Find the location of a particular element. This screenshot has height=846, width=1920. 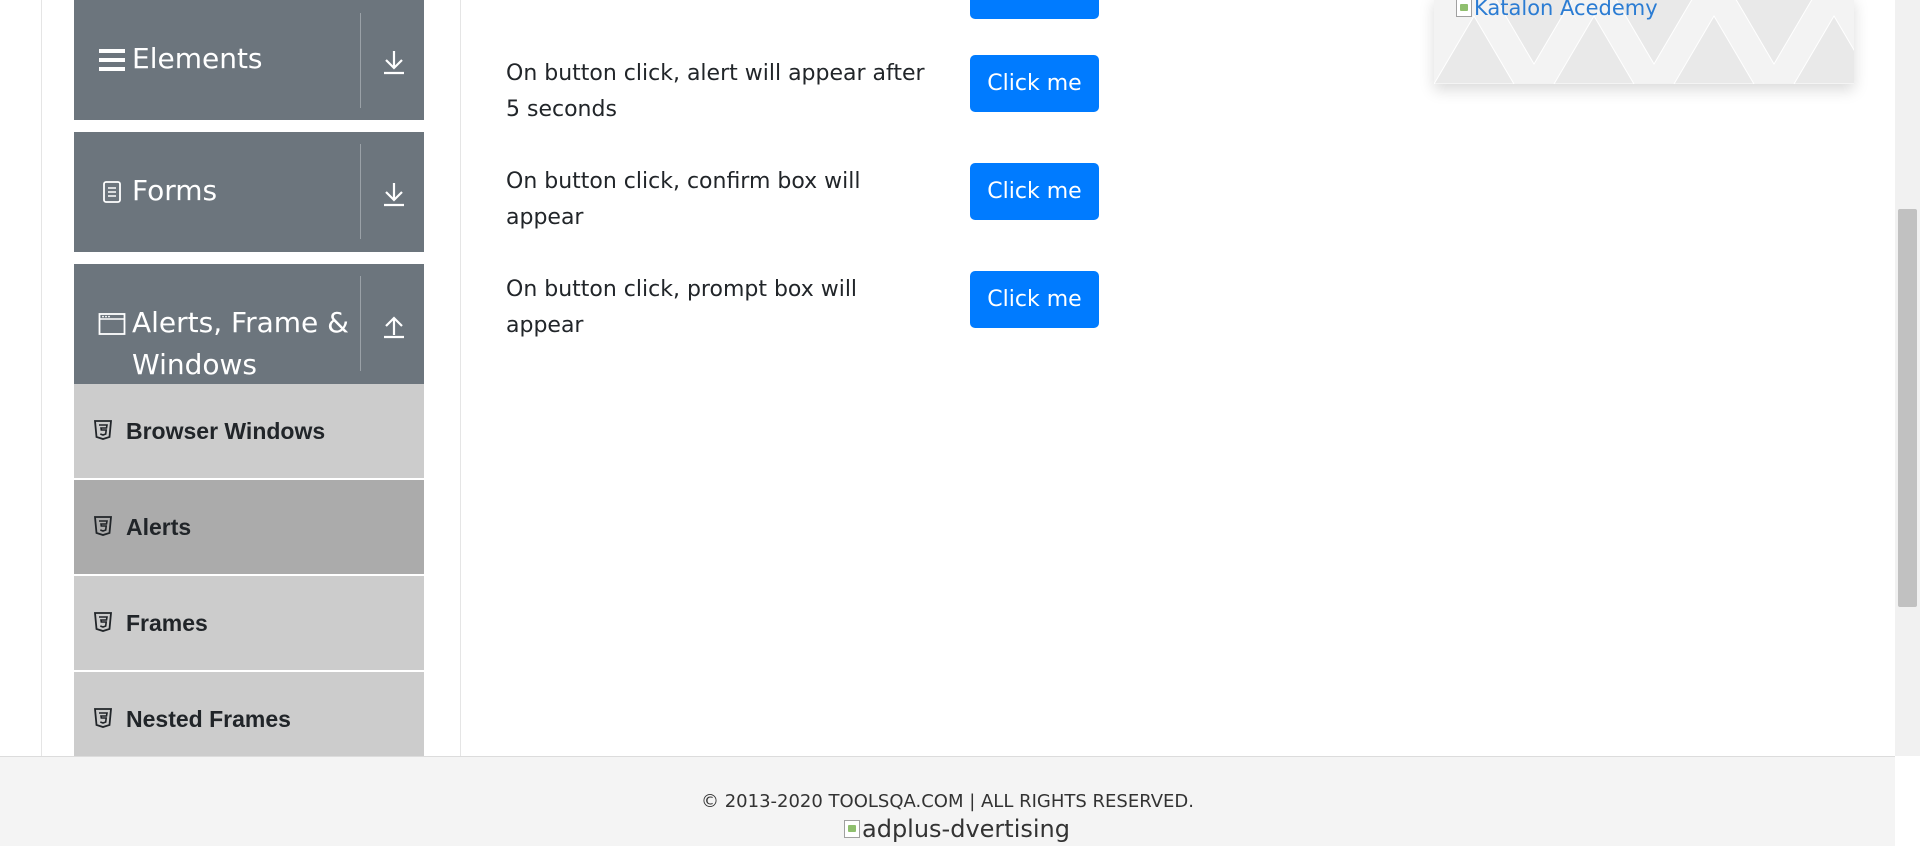

document-icon is located at coordinates (112, 192).